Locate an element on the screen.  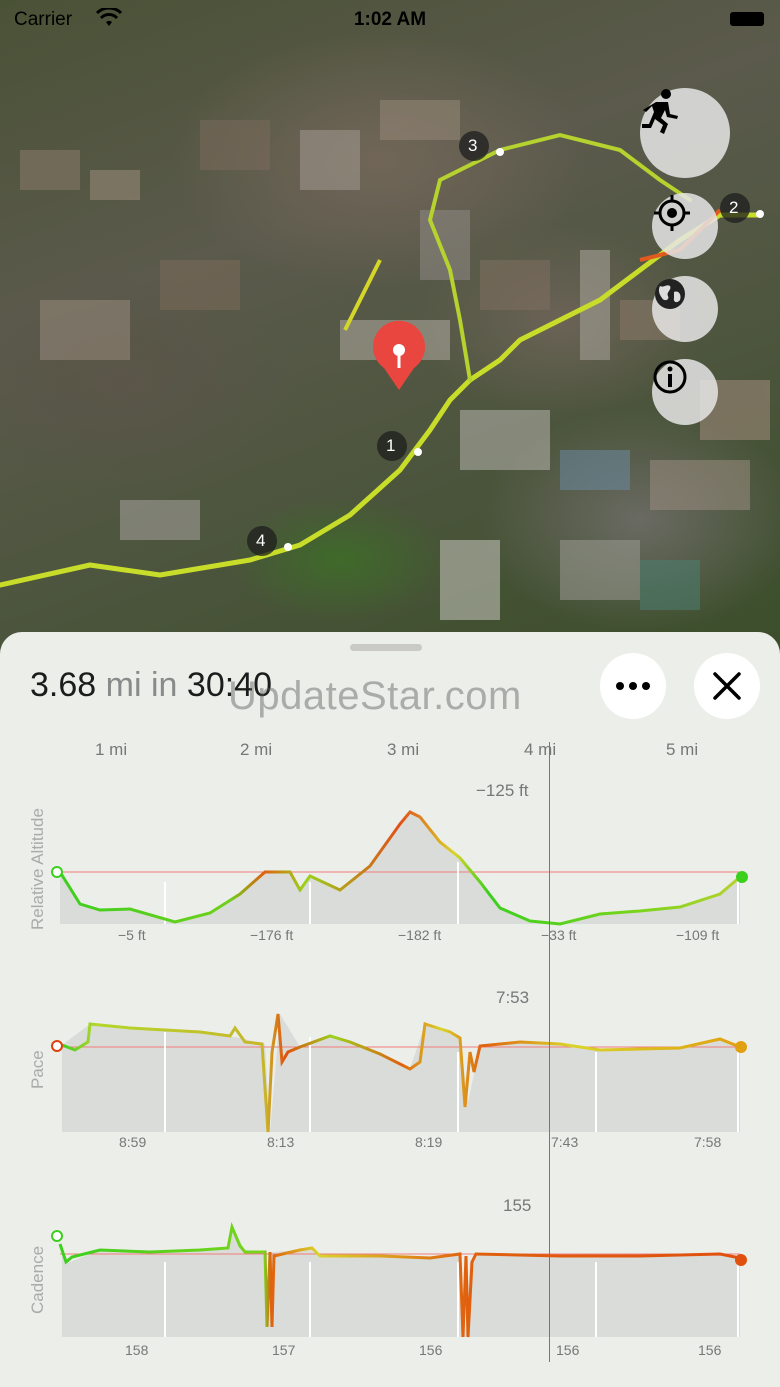
info-button is located at coordinates (685, 392).